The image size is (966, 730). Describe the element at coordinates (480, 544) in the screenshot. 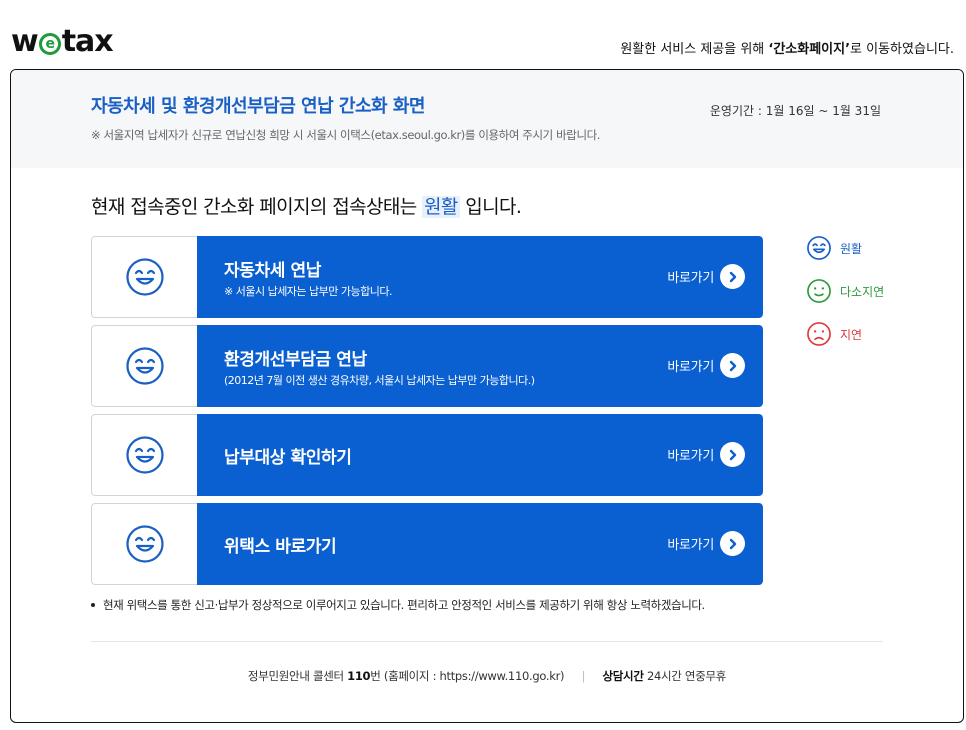

I see `service-body: 위택스 바로가기 바로가기` at that location.